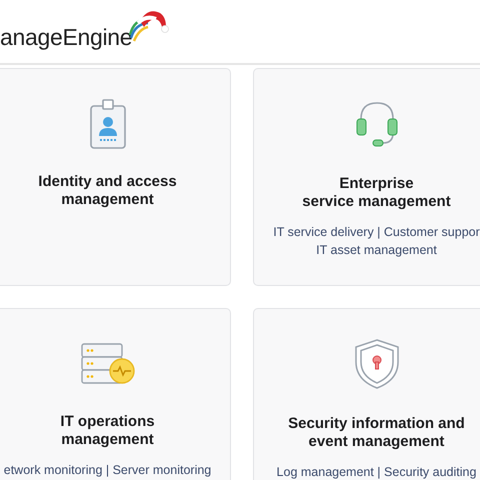 This screenshot has width=480, height=480. What do you see at coordinates (376, 124) in the screenshot?
I see `headset-icon` at bounding box center [376, 124].